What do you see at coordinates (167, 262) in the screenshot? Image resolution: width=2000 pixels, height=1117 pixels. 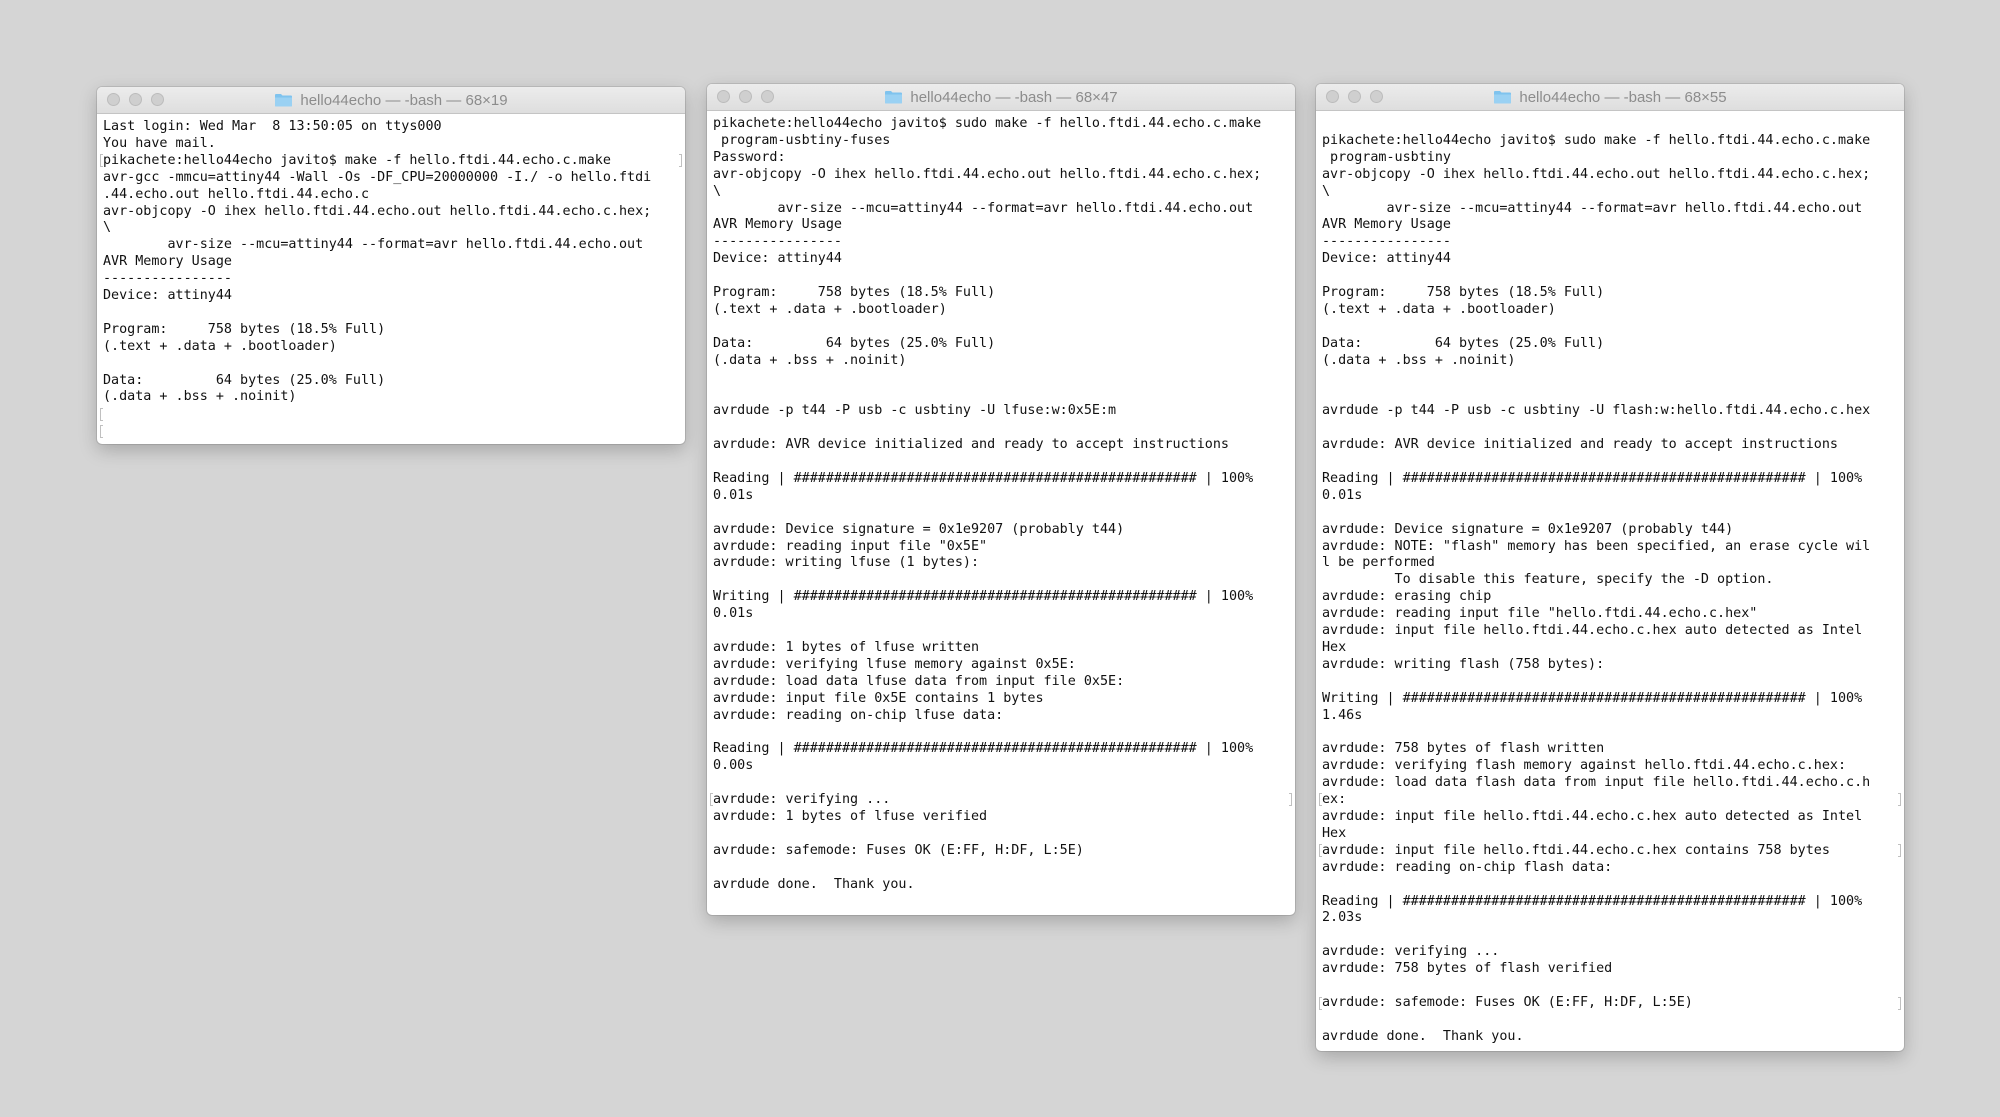 I see `terminal-line: AVR Memory Usage` at bounding box center [167, 262].